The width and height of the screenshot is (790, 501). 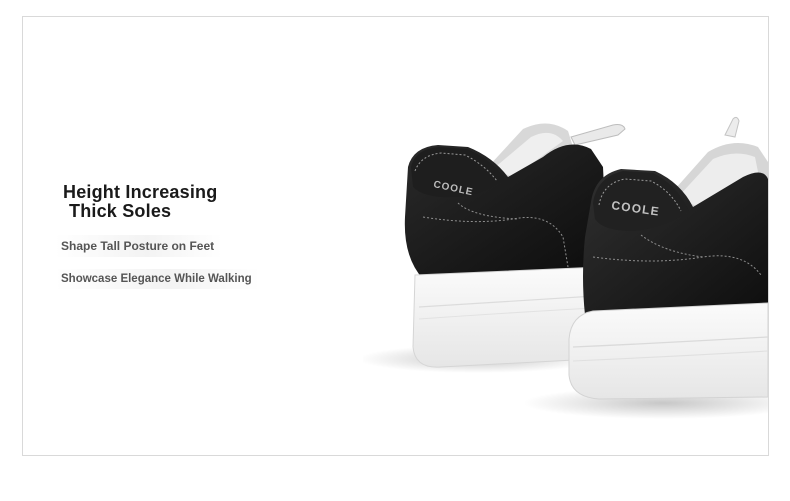 I want to click on headline-line-2: Thick Soles, so click(x=120, y=211).